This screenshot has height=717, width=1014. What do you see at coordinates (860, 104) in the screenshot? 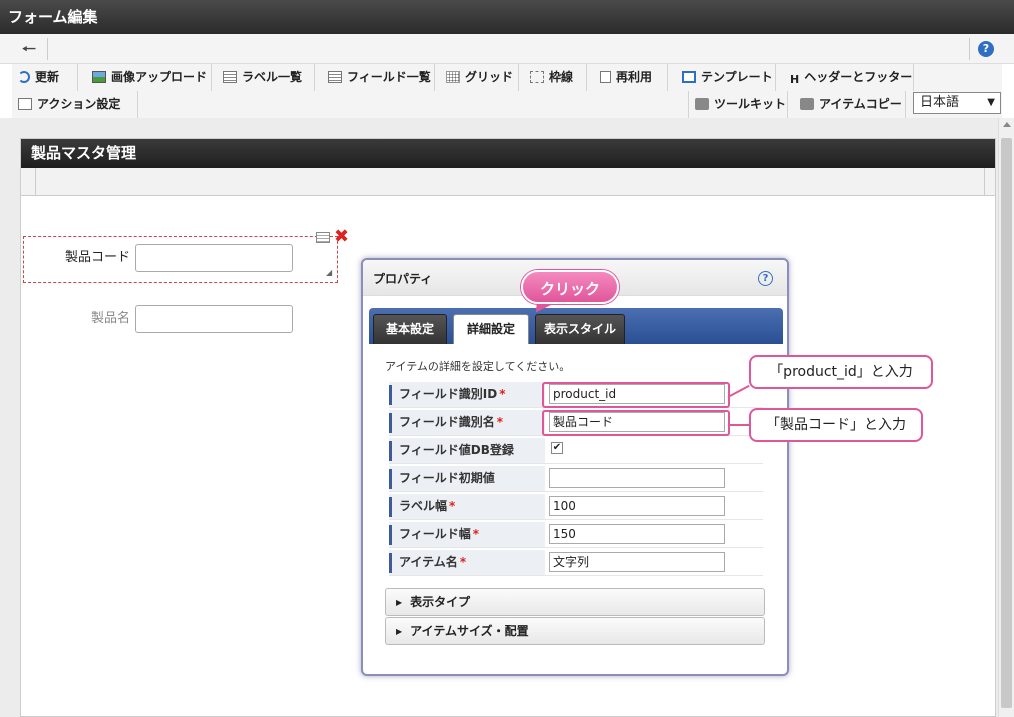
I see `item-copy-label: アイテムコピー` at bounding box center [860, 104].